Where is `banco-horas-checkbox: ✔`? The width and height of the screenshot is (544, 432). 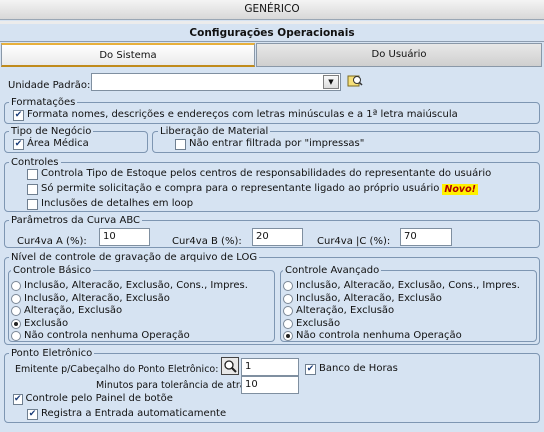
banco-horas-checkbox: ✔ is located at coordinates (310, 369).